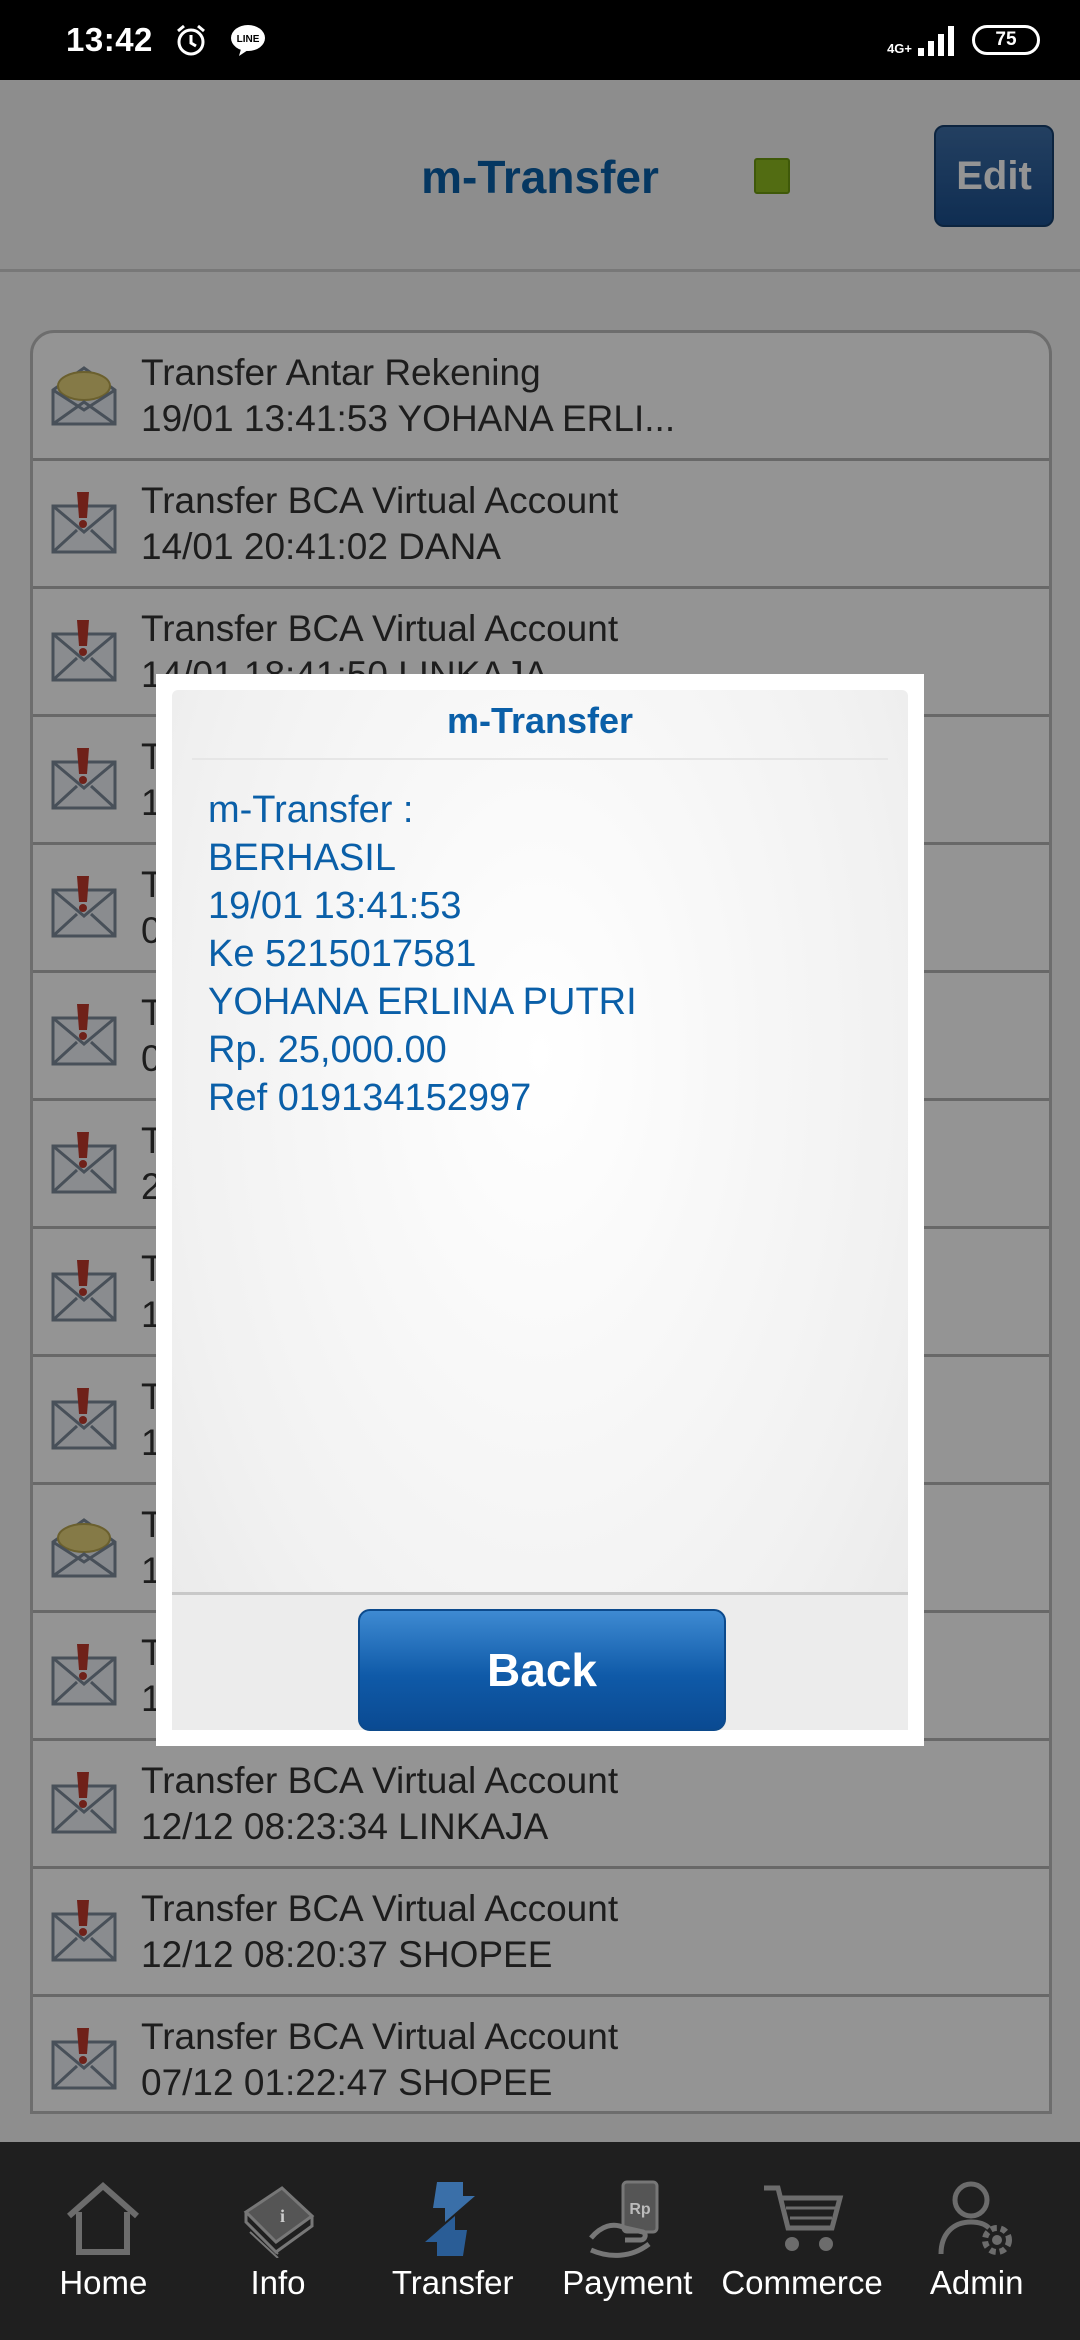 The image size is (1080, 2340). I want to click on dialog-title: m-Transfer, so click(540, 720).